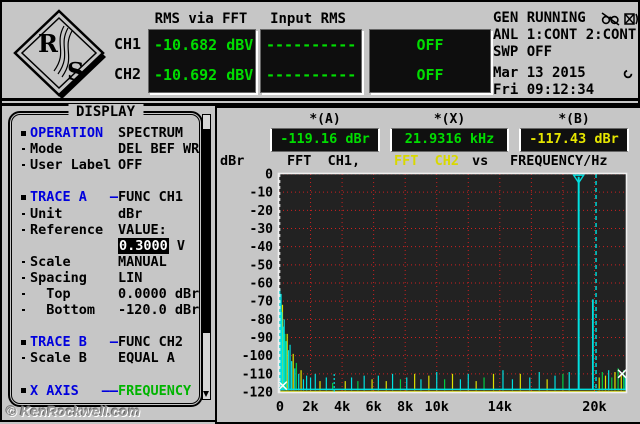  Describe the element at coordinates (628, 73) in the screenshot. I see `rotate-icon` at that location.